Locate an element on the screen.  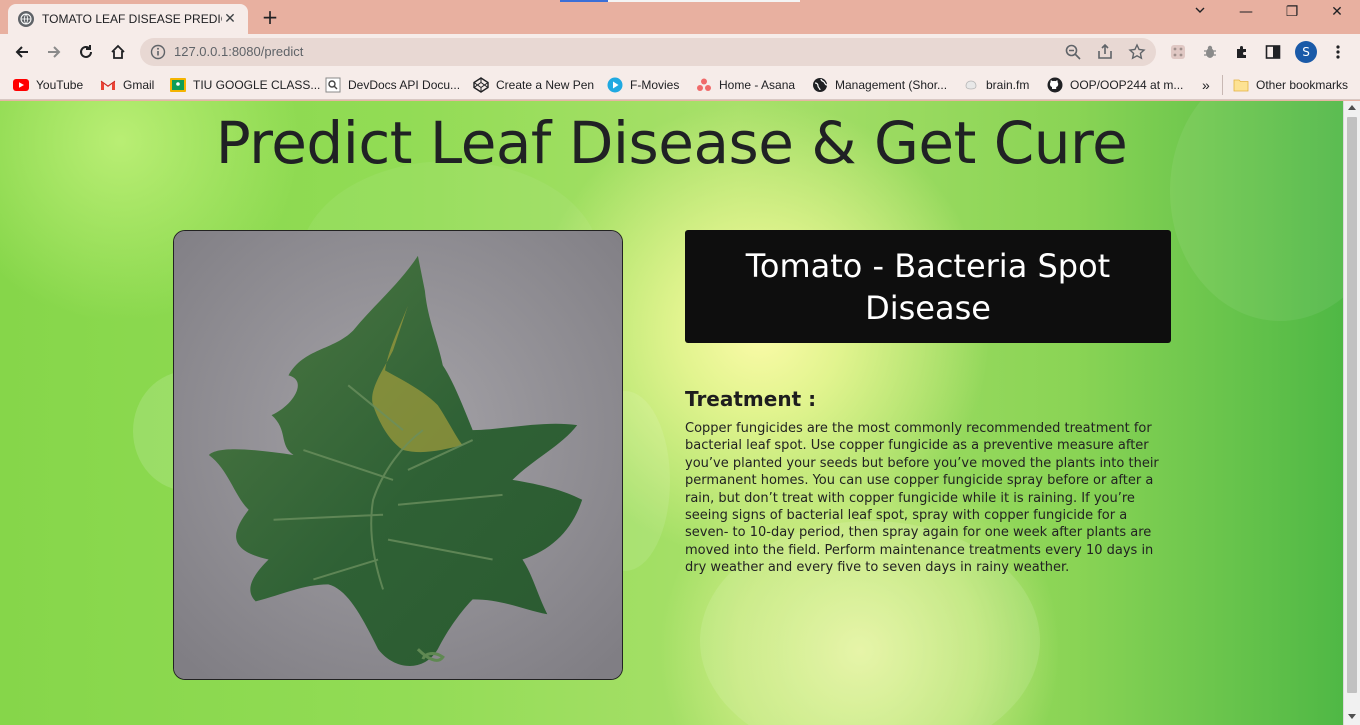
home-icon is located at coordinates (118, 52).